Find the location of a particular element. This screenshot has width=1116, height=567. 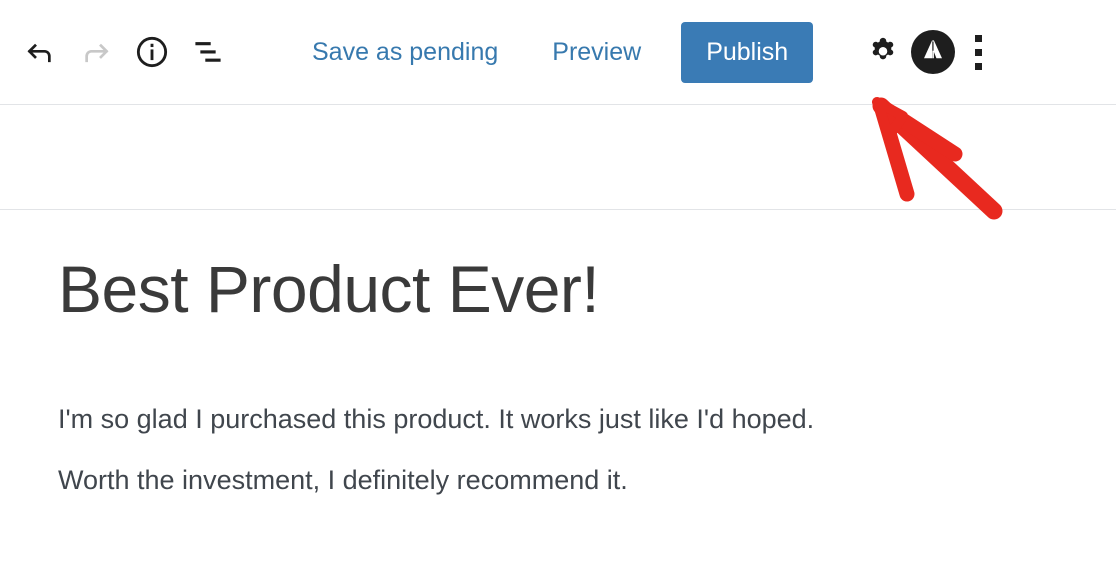

jetpack-a-logo-icon is located at coordinates (933, 52).